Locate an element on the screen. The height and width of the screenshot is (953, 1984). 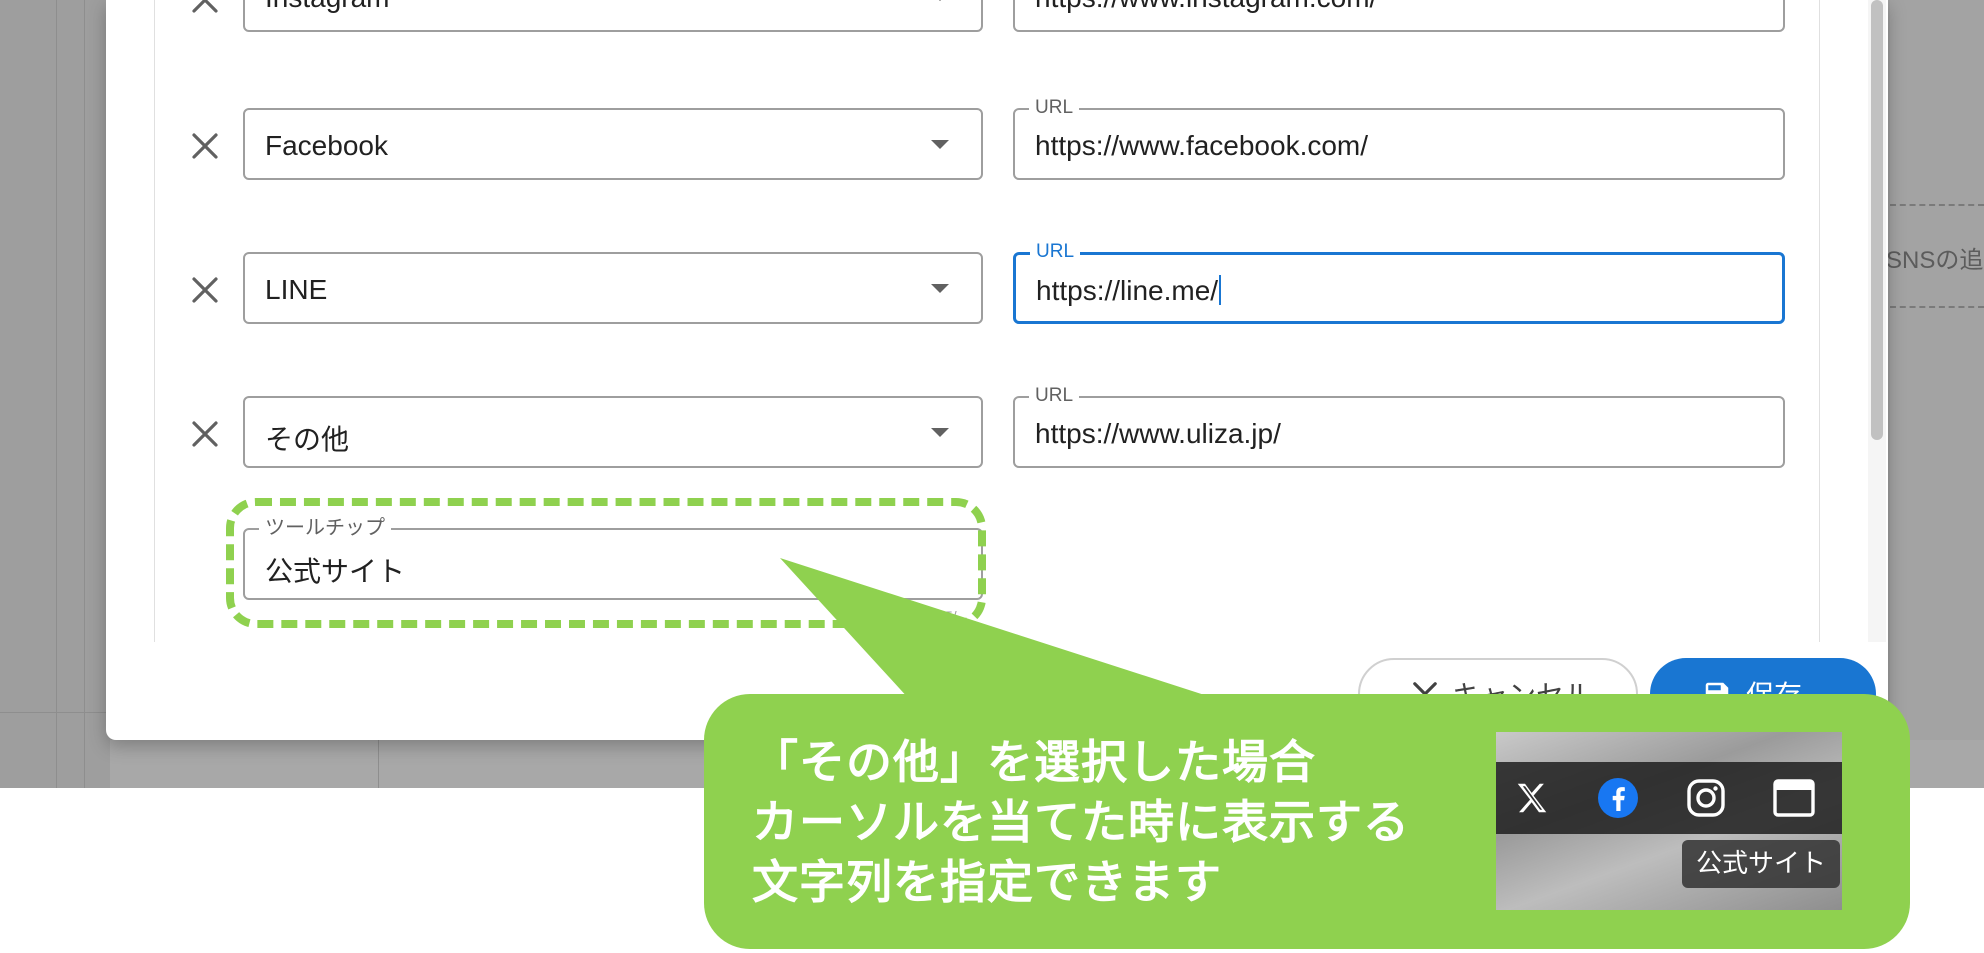
background-panel is located at coordinates (1937, 394).